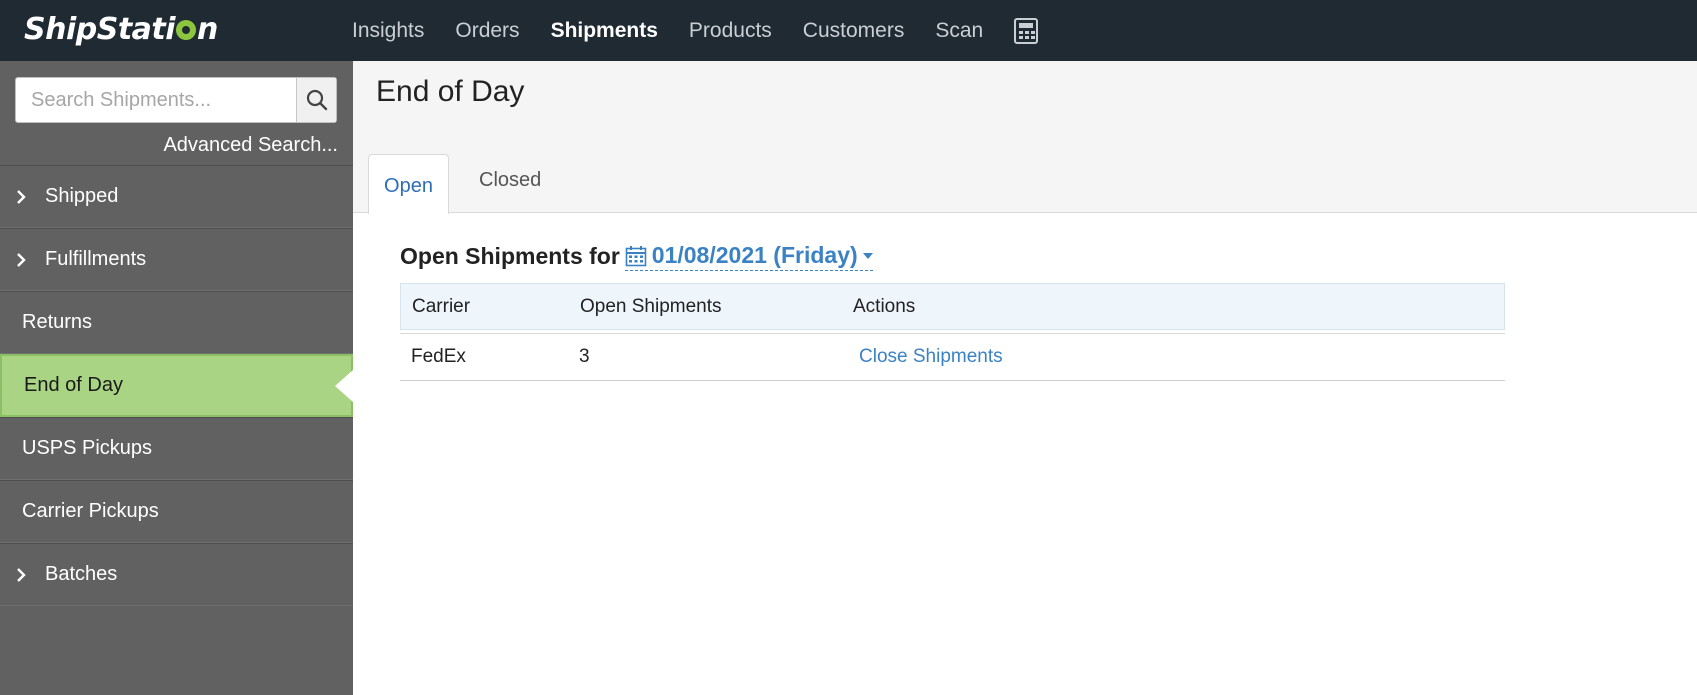 The image size is (1697, 695). I want to click on search-box, so click(176, 100).